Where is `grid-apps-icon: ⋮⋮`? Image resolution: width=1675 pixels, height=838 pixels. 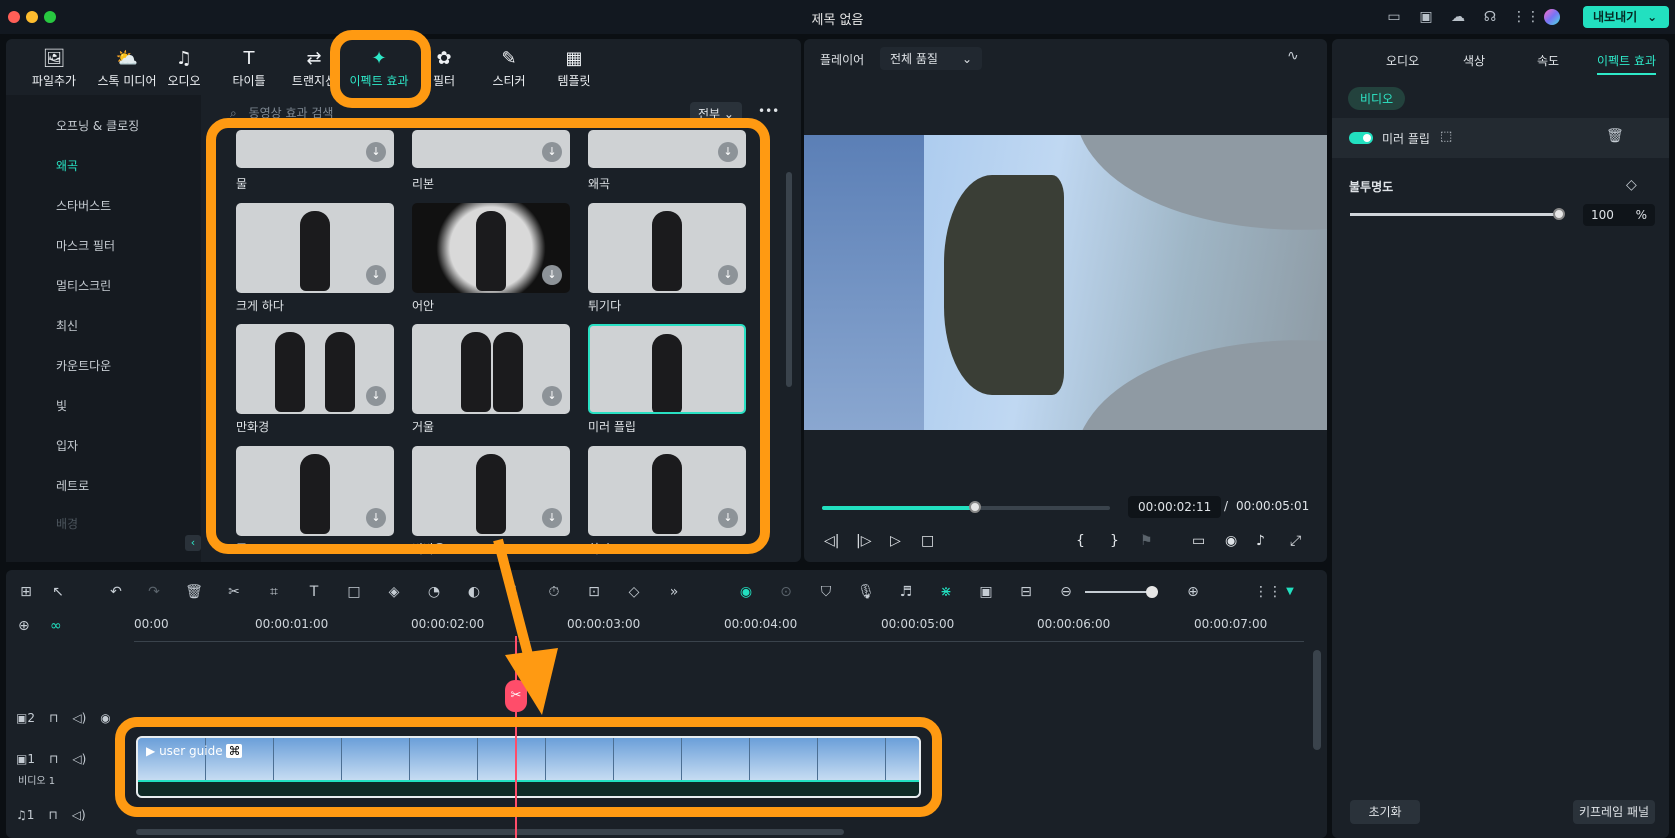 grid-apps-icon: ⋮⋮ is located at coordinates (1526, 17).